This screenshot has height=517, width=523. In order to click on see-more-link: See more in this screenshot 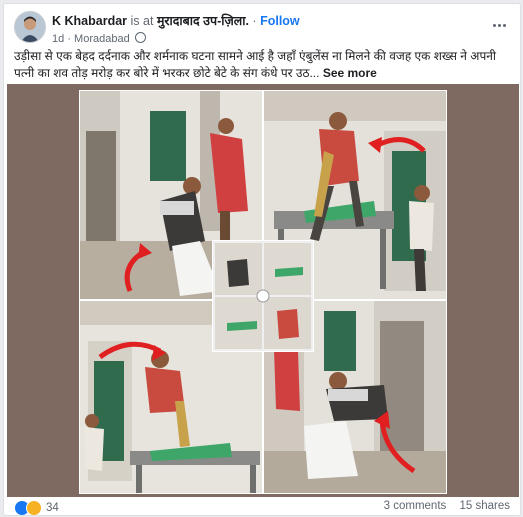, I will do `click(350, 73)`.